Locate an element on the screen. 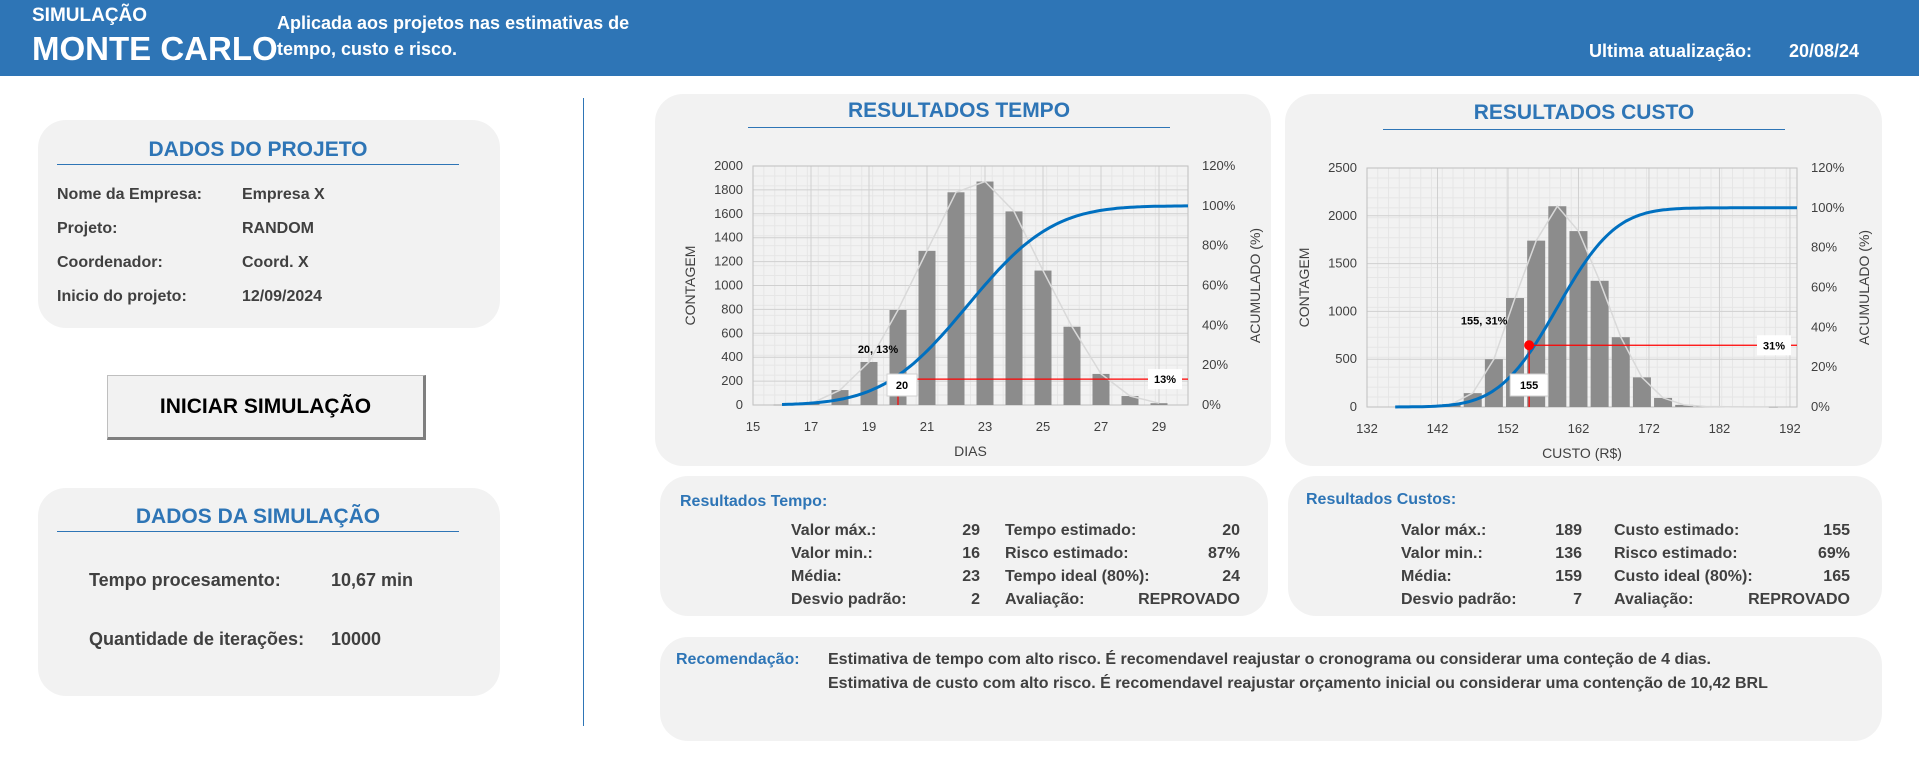 The height and width of the screenshot is (772, 1919). sim-value-iterations: 10000 is located at coordinates (356, 639).